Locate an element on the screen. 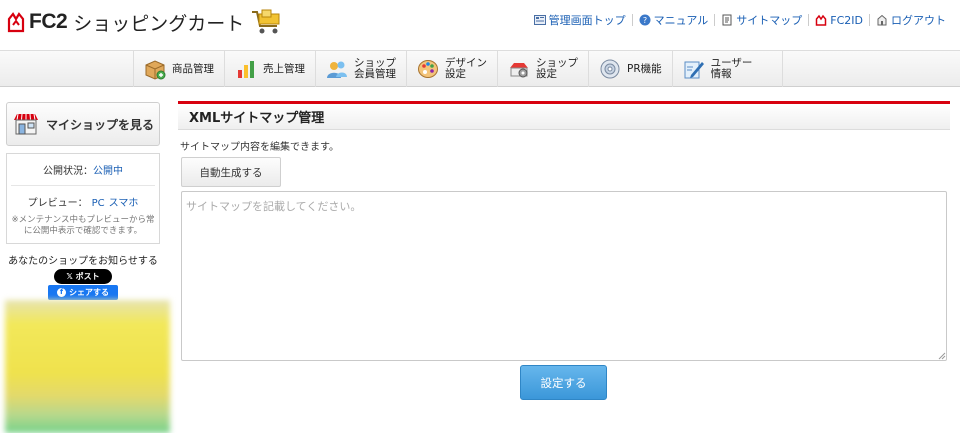 The image size is (960, 433). cd-icon is located at coordinates (610, 69).